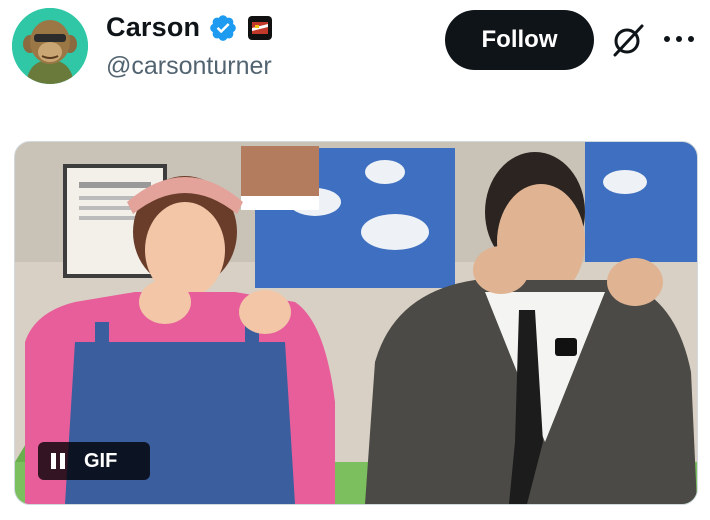 The width and height of the screenshot is (710, 520). What do you see at coordinates (101, 460) in the screenshot?
I see `gif-label: GIF` at bounding box center [101, 460].